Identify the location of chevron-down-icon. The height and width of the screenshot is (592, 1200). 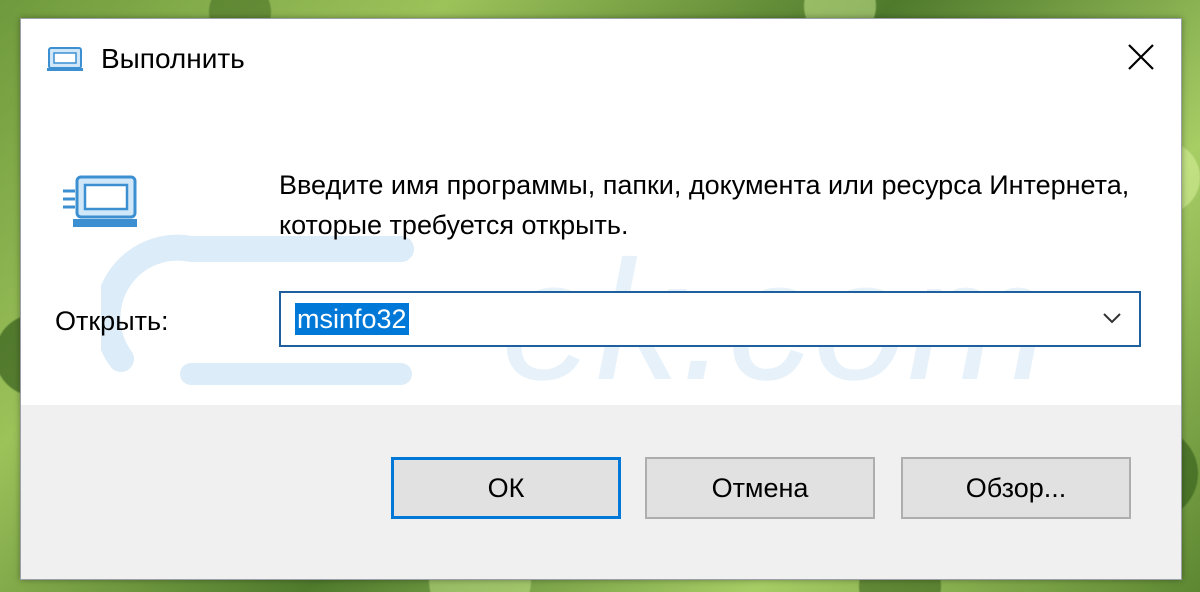
(1112, 320).